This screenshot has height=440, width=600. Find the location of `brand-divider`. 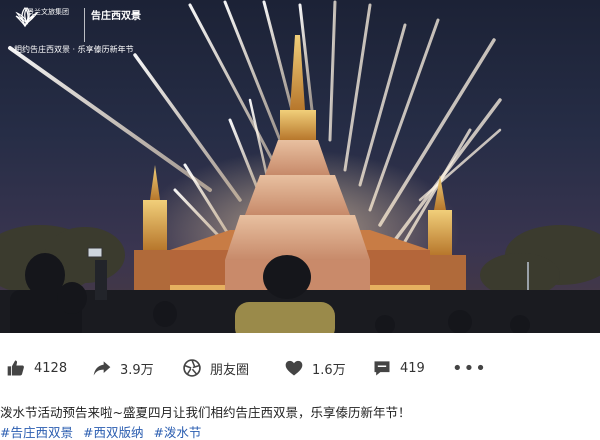

brand-divider is located at coordinates (84, 25).